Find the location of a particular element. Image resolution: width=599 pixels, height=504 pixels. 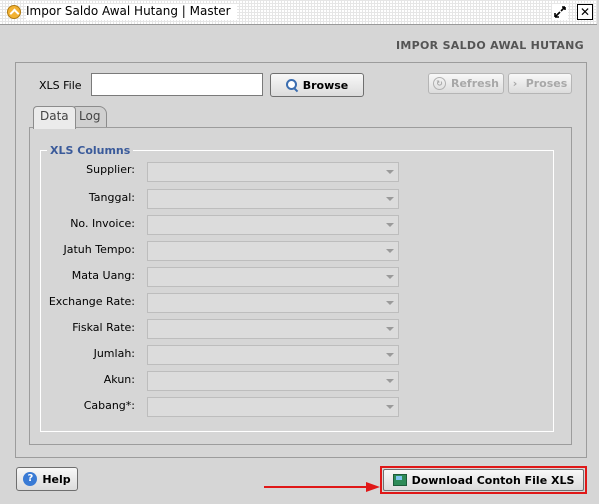

browse-button: Browse is located at coordinates (317, 85).